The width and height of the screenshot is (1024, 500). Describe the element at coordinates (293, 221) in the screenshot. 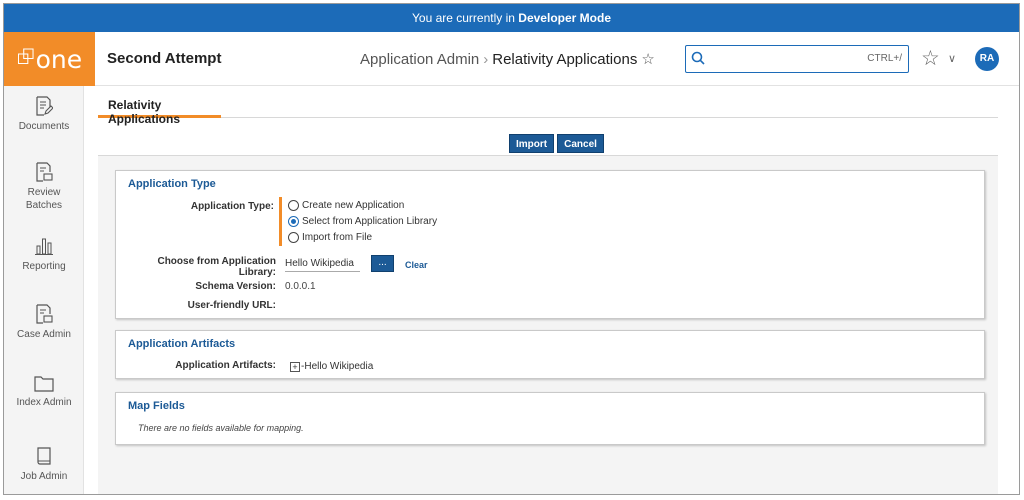

I see `radio-selected-icon` at that location.